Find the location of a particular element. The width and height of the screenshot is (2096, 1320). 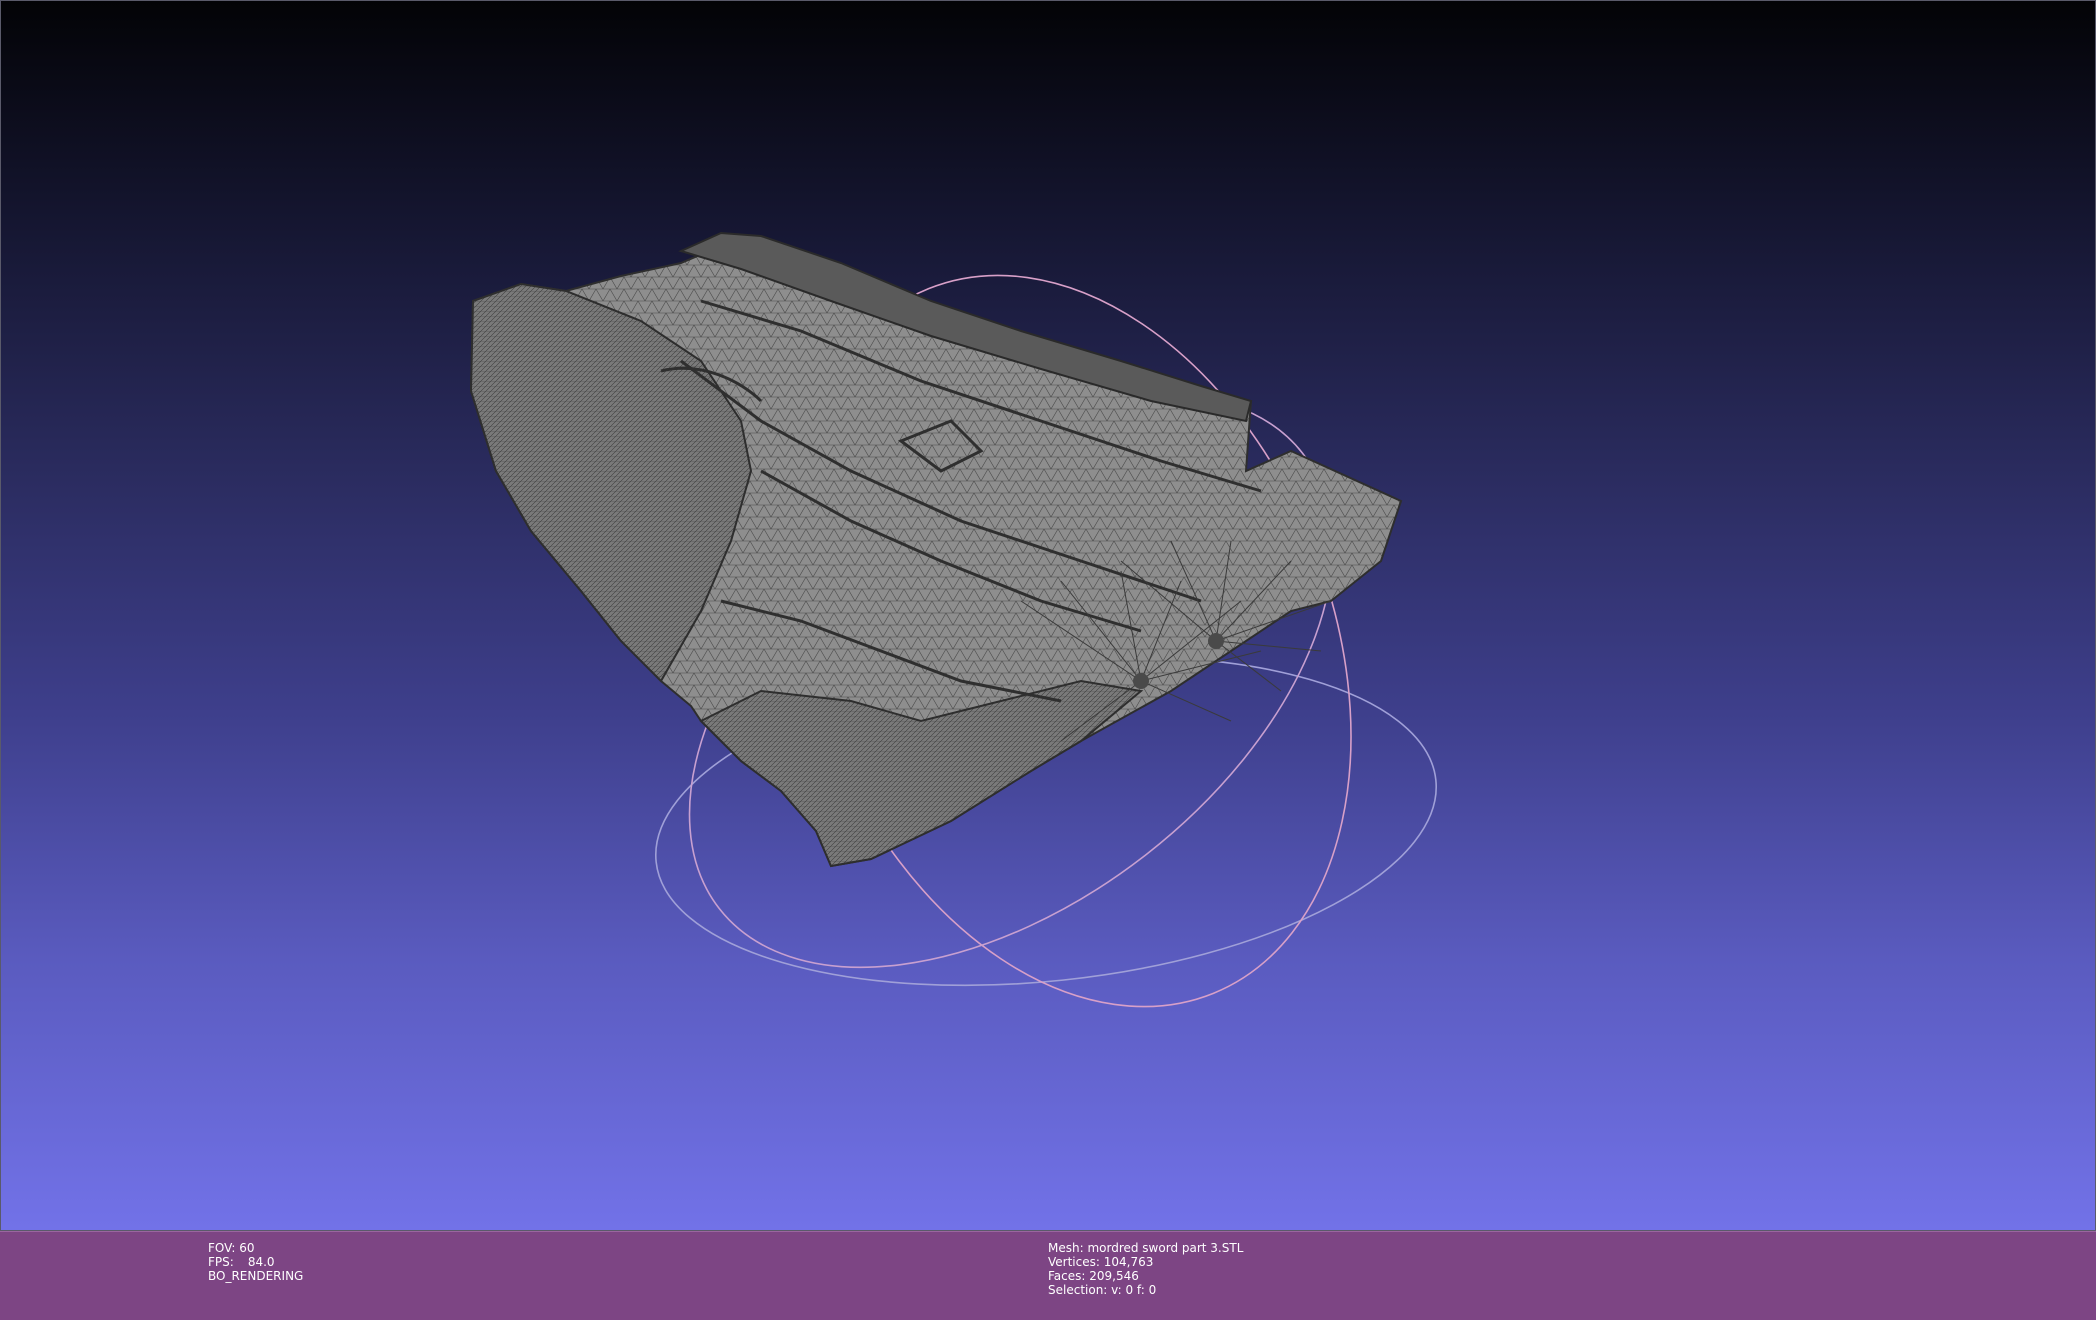

mesh-vertex-a is located at coordinates (1141, 681).